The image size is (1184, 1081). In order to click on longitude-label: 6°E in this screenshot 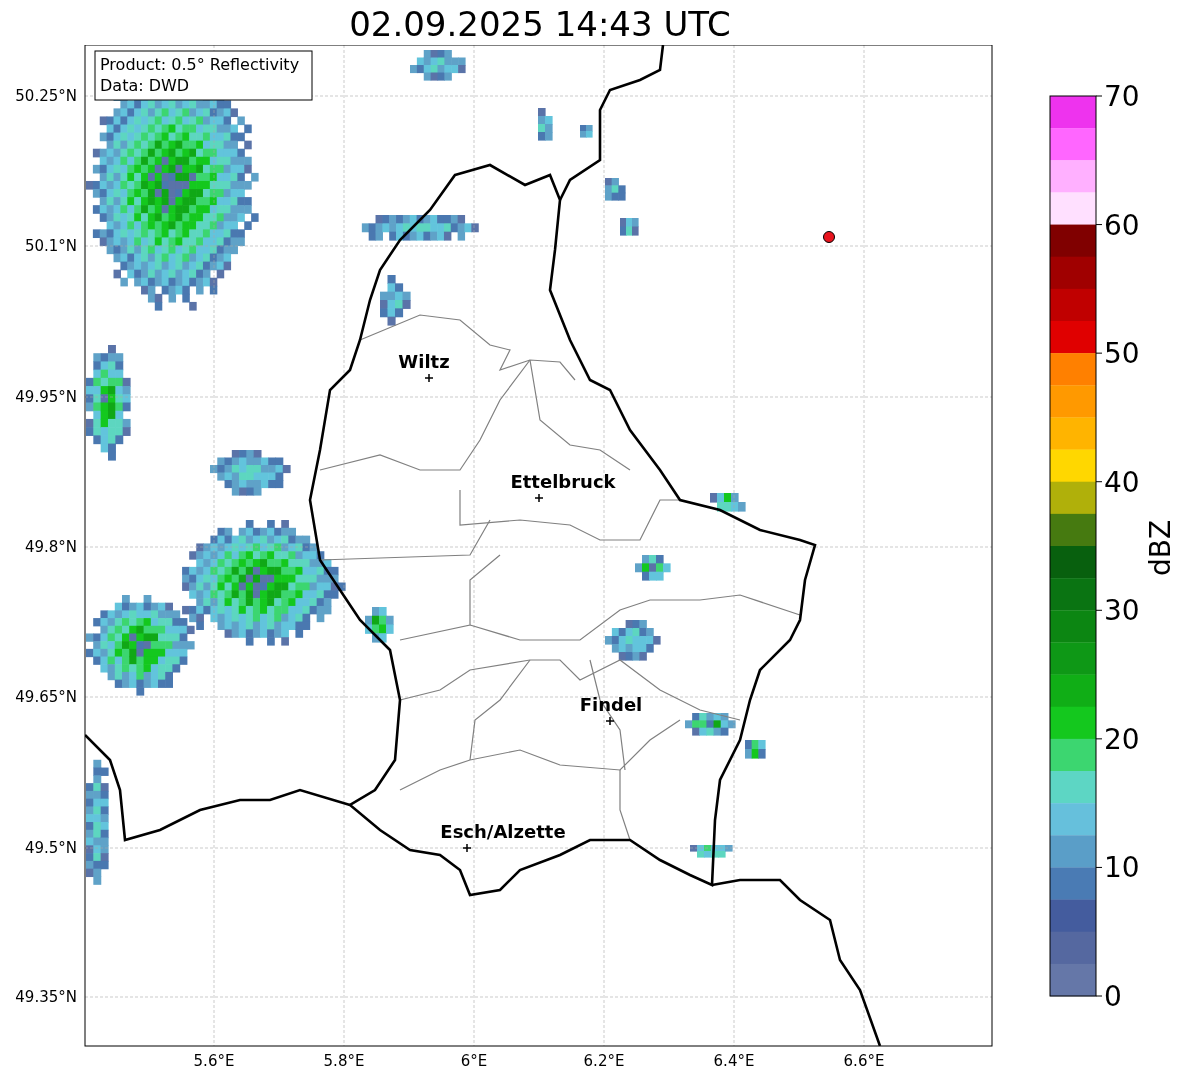, I will do `click(474, 1061)`.